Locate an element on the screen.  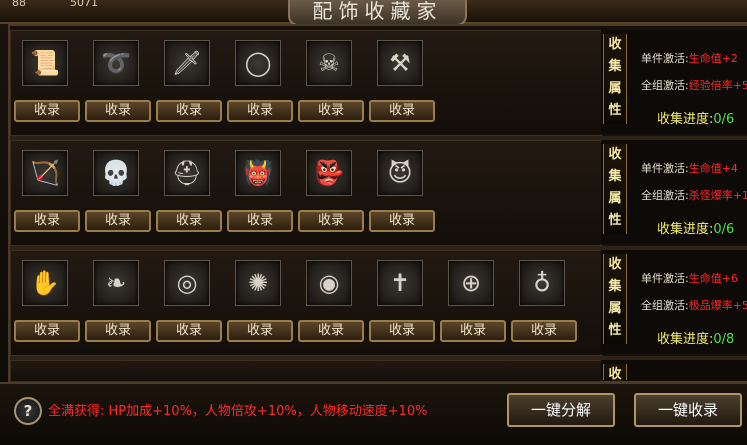
row-3-attributes: 收集属性 单件激活:生命值+6 全组激活:极品爆率+5% 收集进度:0/8 is located at coordinates (674, 302).